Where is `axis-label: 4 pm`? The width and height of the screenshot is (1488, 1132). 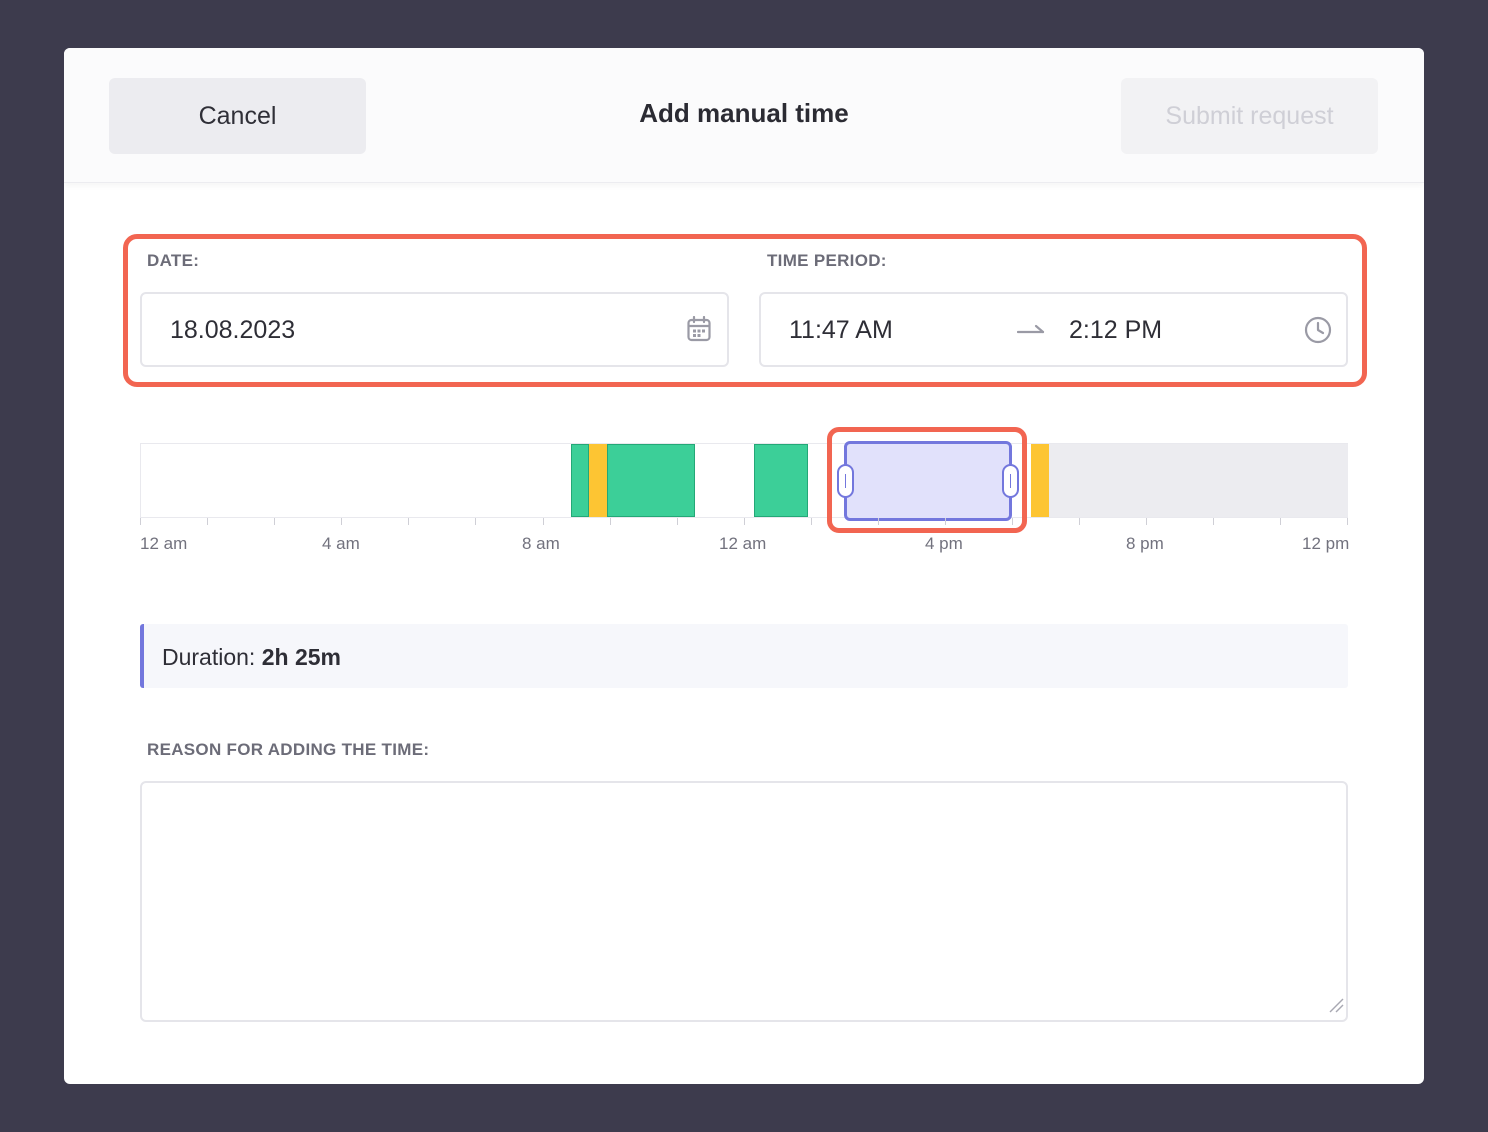 axis-label: 4 pm is located at coordinates (944, 543).